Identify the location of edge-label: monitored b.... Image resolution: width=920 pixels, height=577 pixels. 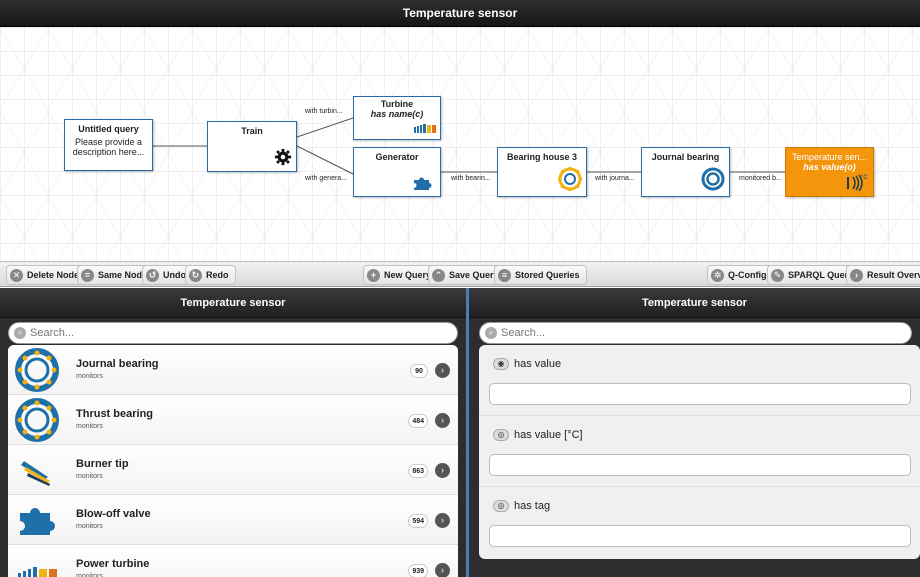
(760, 178).